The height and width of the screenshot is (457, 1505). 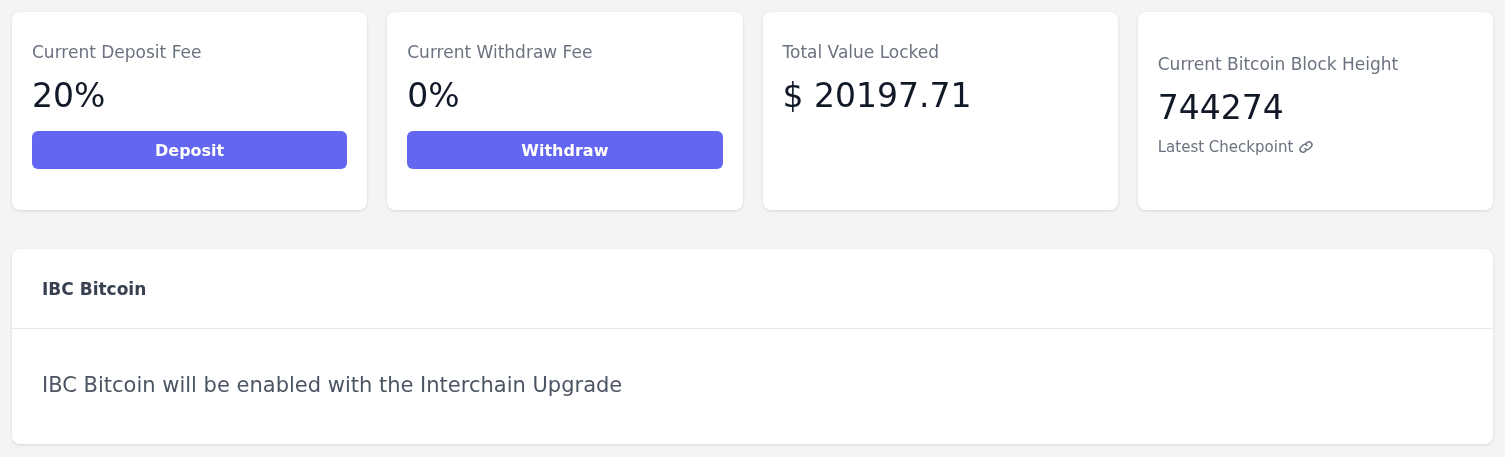 What do you see at coordinates (861, 52) in the screenshot?
I see `stat-label: Total Value Locked` at bounding box center [861, 52].